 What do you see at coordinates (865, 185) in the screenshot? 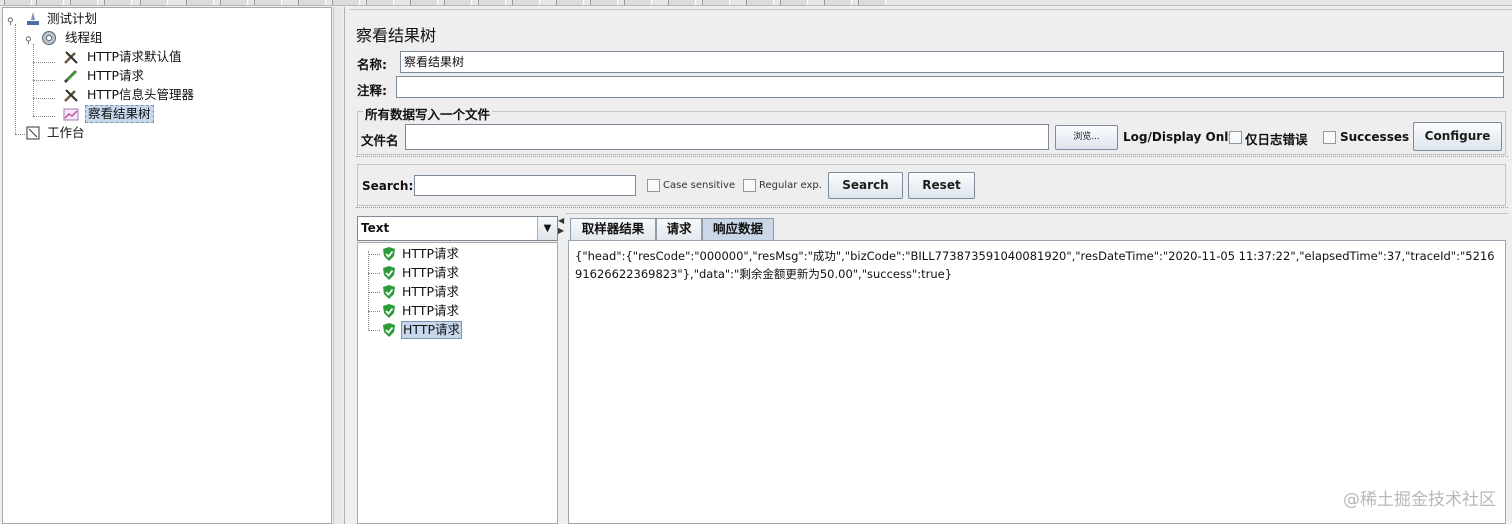
I see `search-button: Search` at bounding box center [865, 185].